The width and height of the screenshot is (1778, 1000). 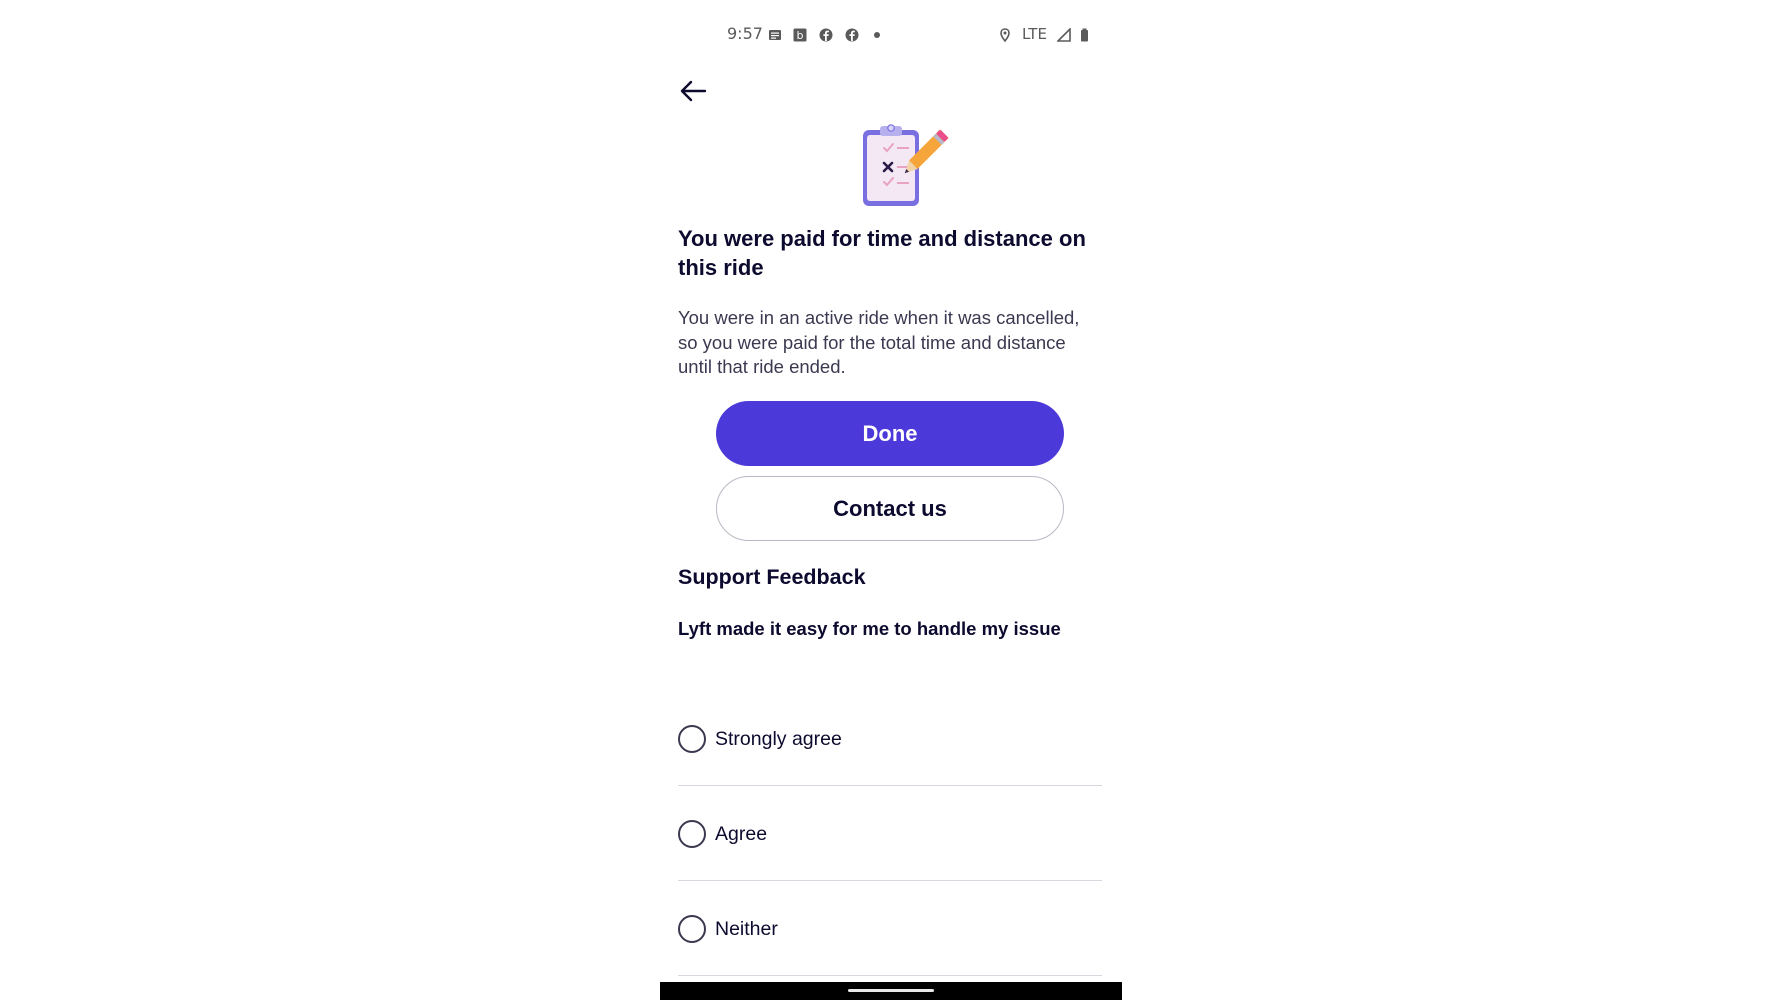 I want to click on dot-icon, so click(x=877, y=35).